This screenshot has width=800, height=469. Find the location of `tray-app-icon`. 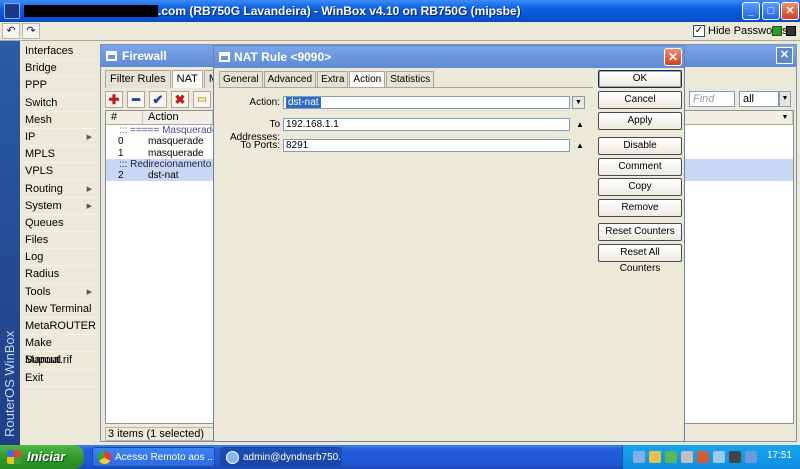

tray-app-icon is located at coordinates (655, 457).